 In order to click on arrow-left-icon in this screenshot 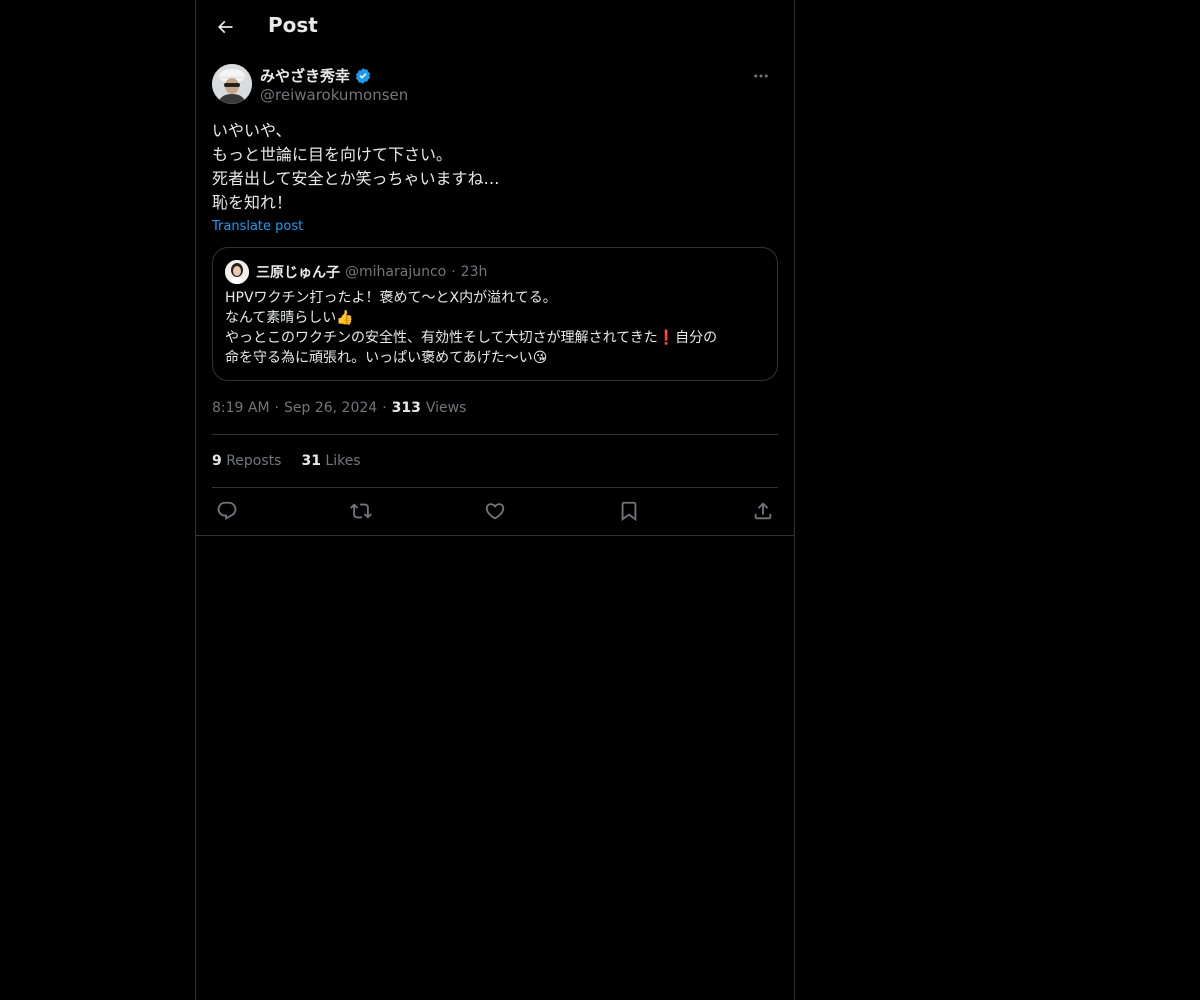, I will do `click(225, 27)`.